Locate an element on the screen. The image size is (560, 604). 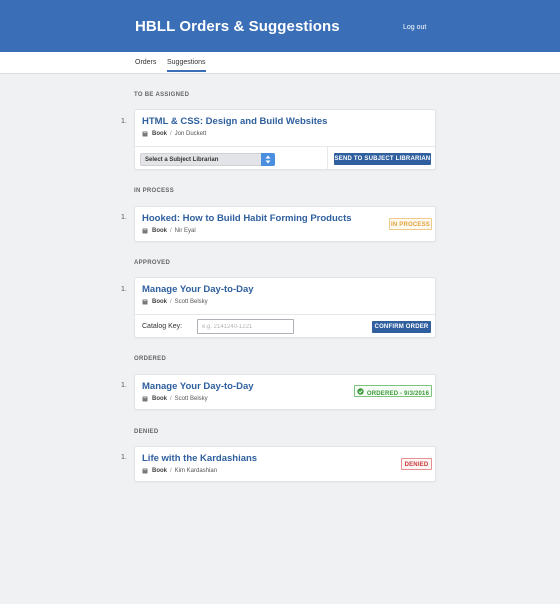
item-title-link: HTML & CSS: Design and Build Websites is located at coordinates (234, 121).